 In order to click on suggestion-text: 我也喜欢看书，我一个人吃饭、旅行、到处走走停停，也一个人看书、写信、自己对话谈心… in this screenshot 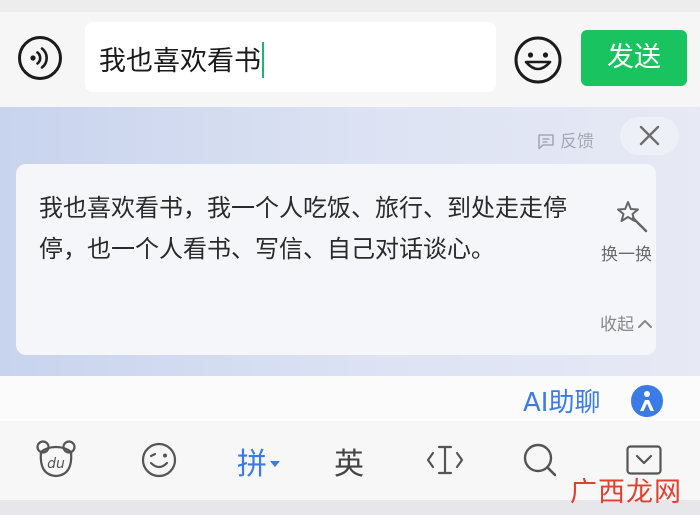, I will do `click(303, 228)`.